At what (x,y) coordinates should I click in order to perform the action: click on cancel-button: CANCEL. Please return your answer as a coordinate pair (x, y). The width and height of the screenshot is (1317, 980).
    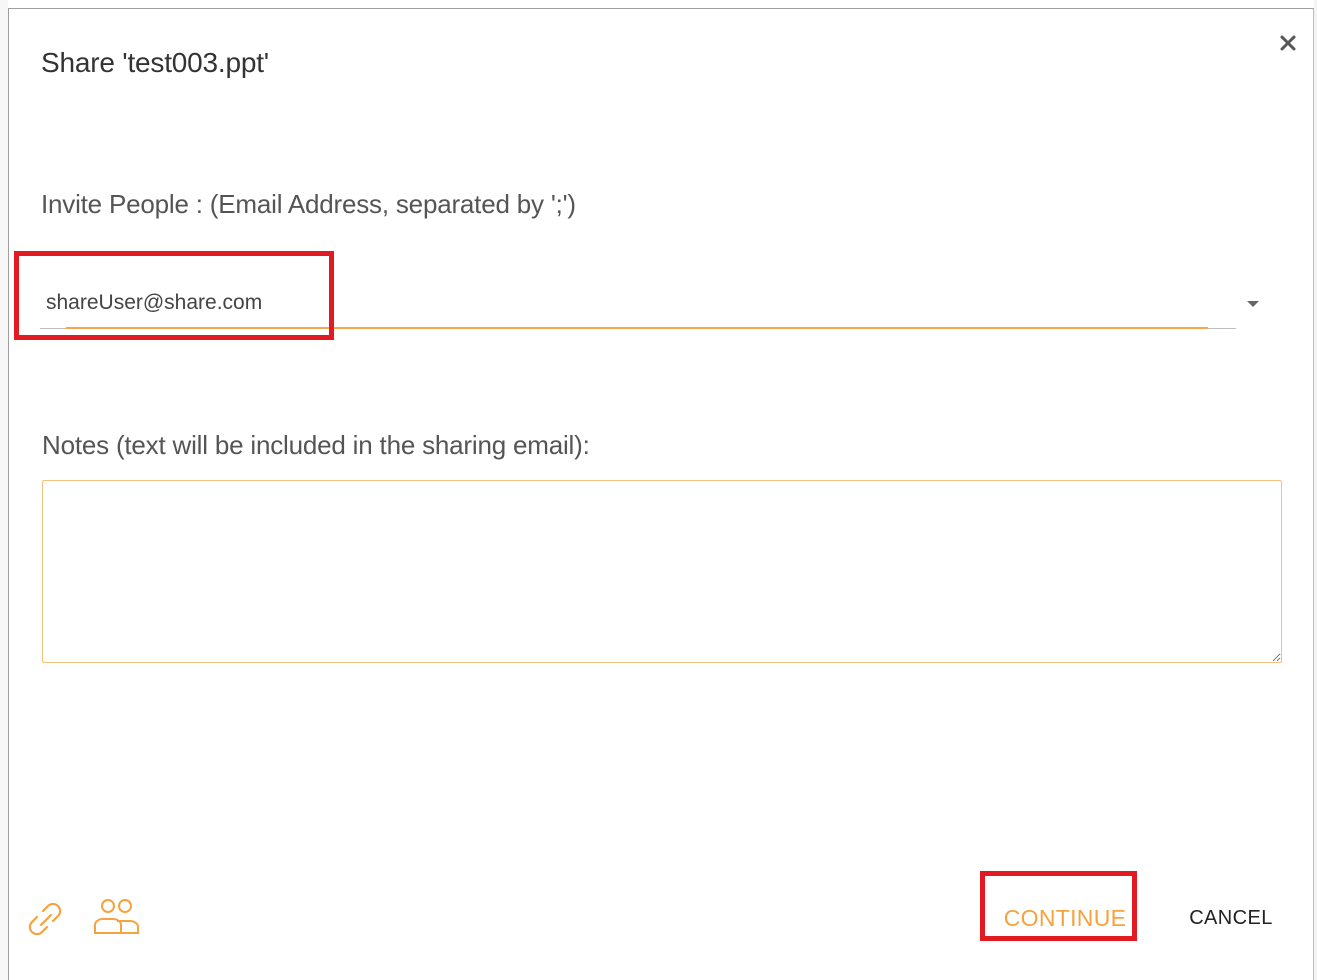
    Looking at the image, I should click on (1231, 918).